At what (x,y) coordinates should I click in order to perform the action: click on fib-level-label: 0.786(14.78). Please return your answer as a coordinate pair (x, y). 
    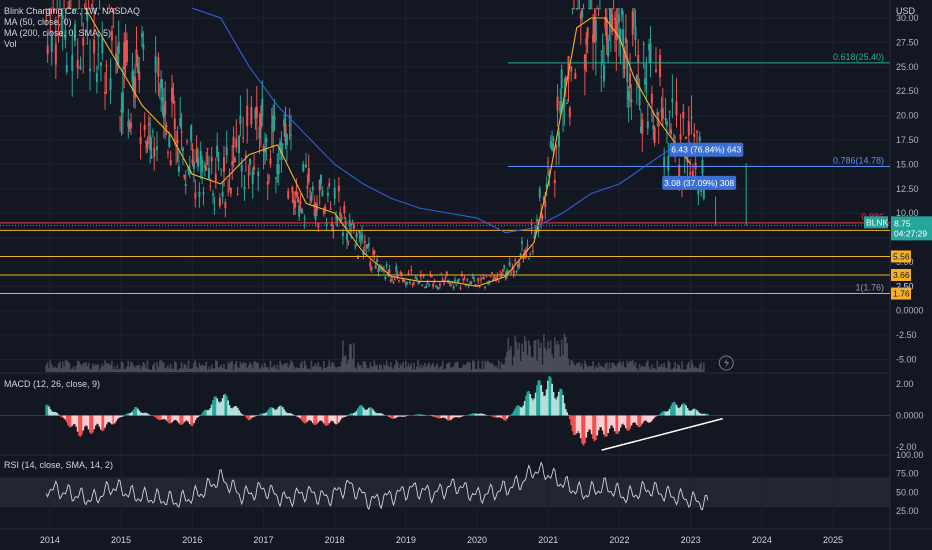
    Looking at the image, I should click on (858, 161).